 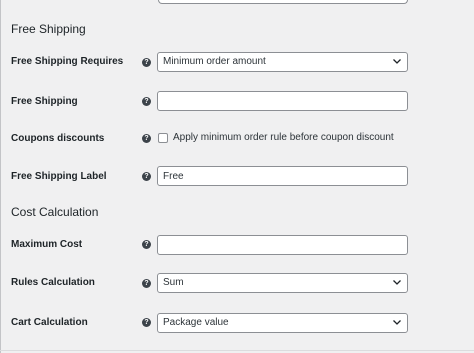 What do you see at coordinates (59, 176) in the screenshot?
I see `free-shipping-label-field-label: Free Shipping Label` at bounding box center [59, 176].